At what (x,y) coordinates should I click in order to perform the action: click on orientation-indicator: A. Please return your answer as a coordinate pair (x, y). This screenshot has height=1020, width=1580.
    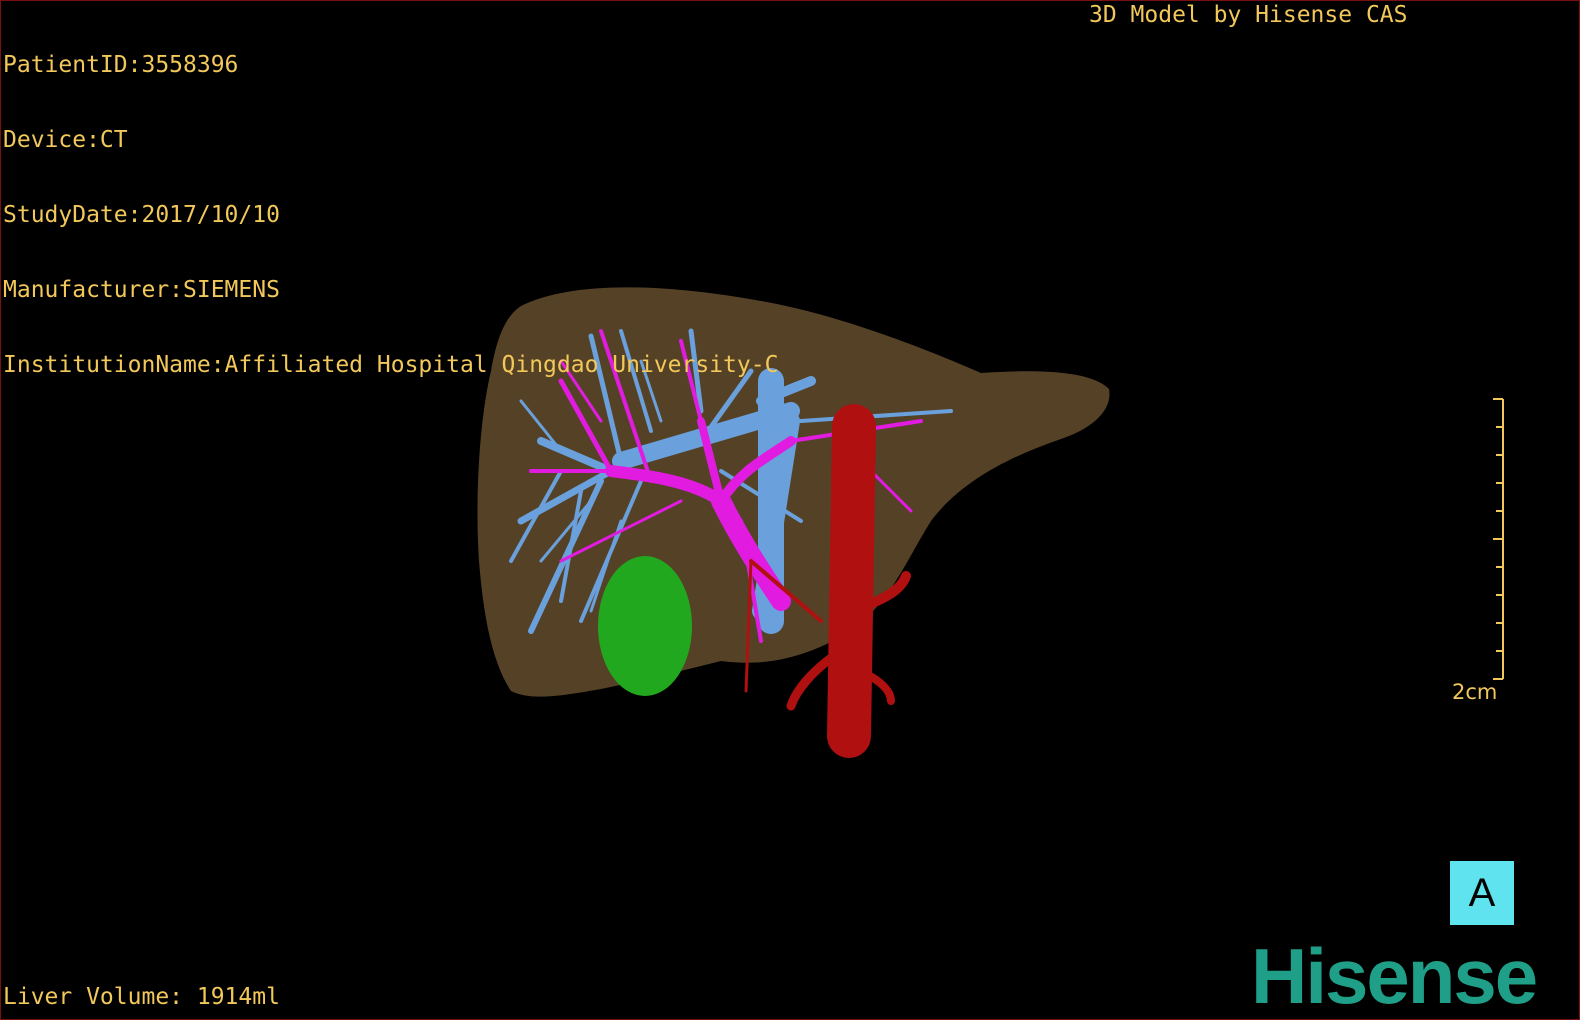
    Looking at the image, I should click on (1482, 893).